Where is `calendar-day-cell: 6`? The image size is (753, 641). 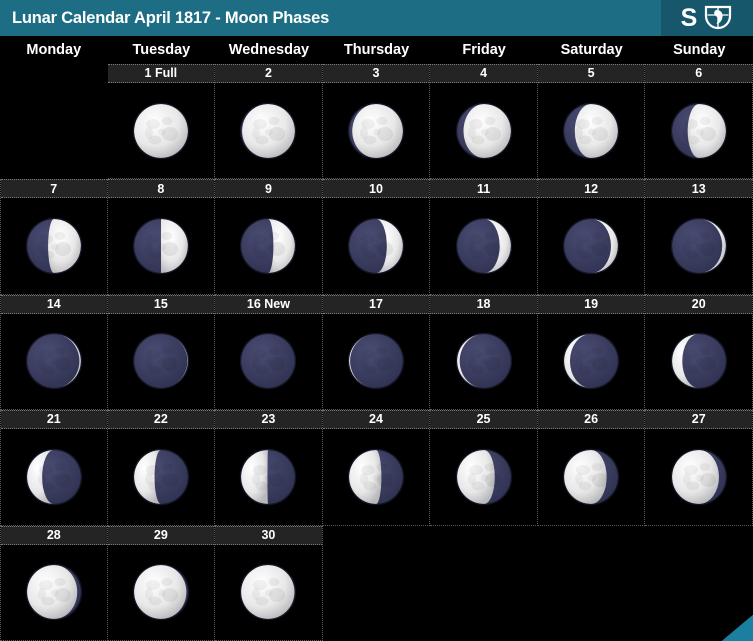 calendar-day-cell: 6 is located at coordinates (699, 122).